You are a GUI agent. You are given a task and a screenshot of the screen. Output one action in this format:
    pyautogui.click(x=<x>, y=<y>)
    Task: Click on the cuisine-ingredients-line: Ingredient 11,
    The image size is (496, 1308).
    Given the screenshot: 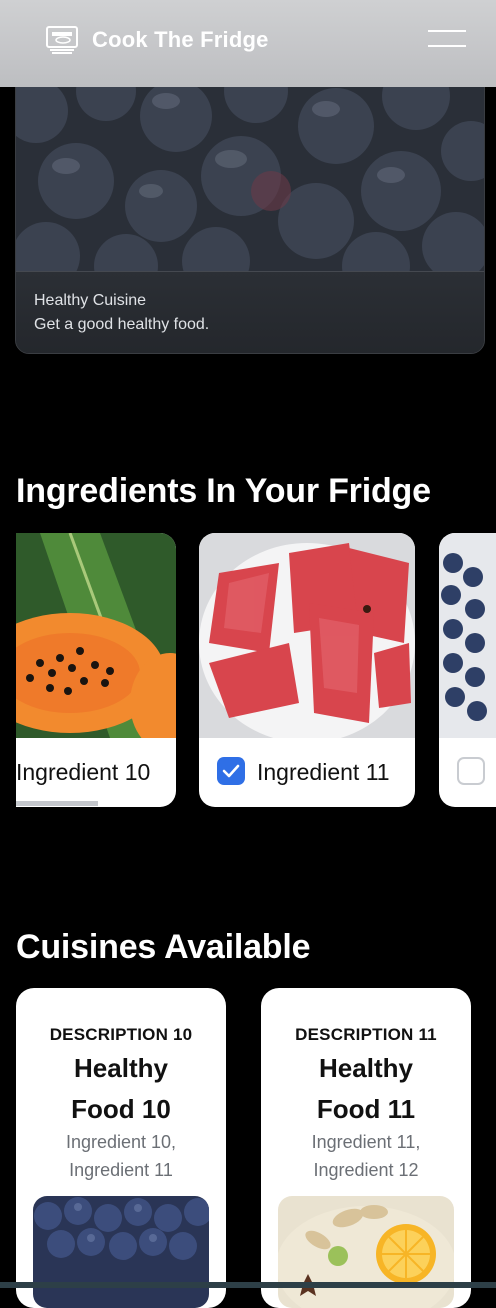 What is the action you would take?
    pyautogui.click(x=366, y=1142)
    